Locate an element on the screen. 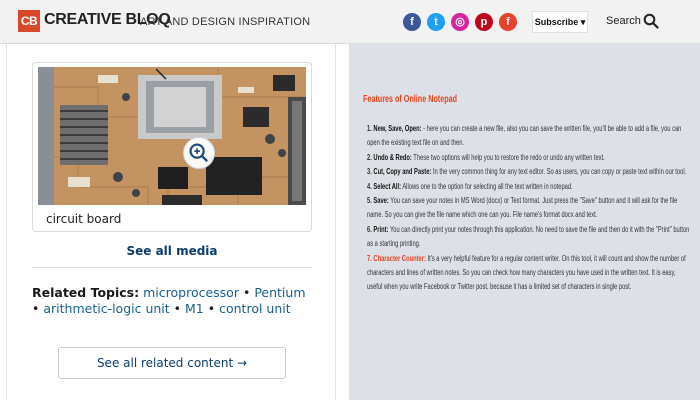 The width and height of the screenshot is (700, 400). features-title: Features of Online Notepad is located at coordinates (410, 99).